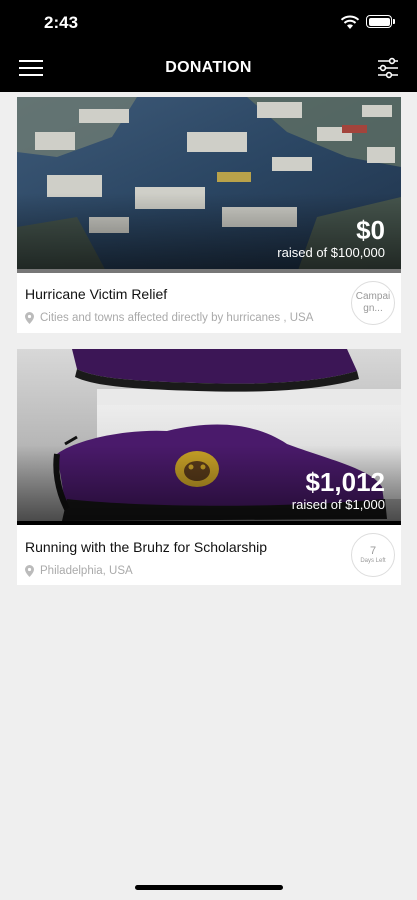 This screenshot has width=417, height=900. What do you see at coordinates (96, 294) in the screenshot?
I see `campaign-title: Hurricane Victim Relief` at bounding box center [96, 294].